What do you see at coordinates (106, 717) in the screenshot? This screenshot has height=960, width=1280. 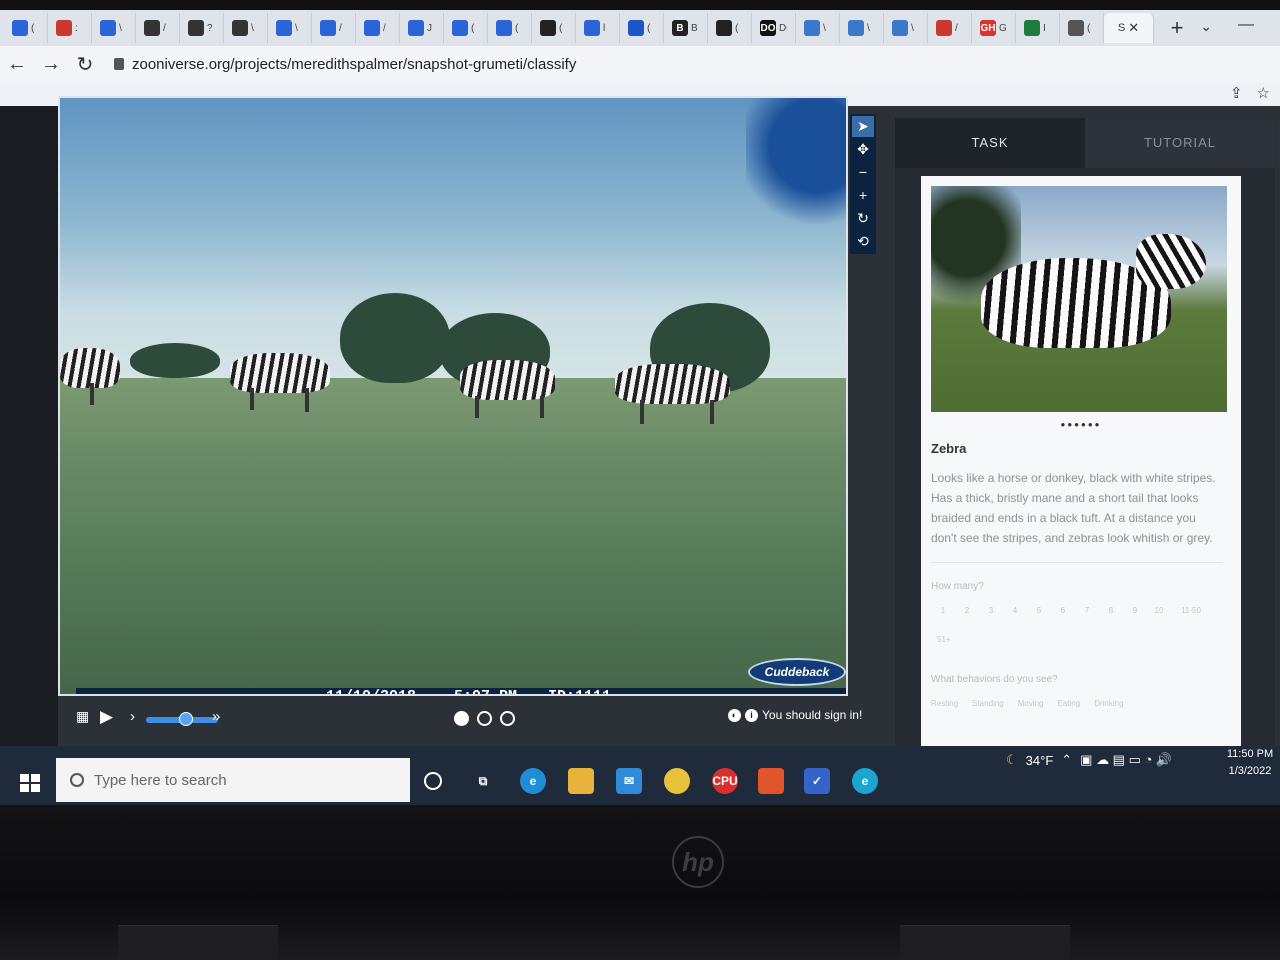 I see `play-icon: ▶` at bounding box center [106, 717].